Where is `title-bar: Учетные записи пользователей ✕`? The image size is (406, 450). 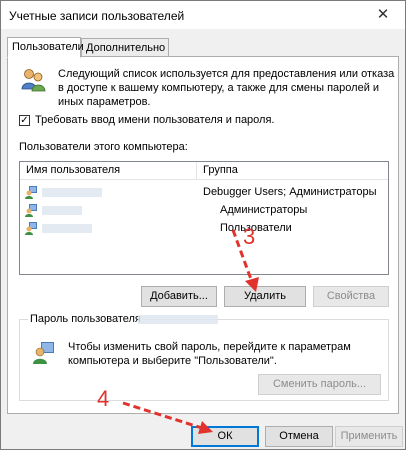 title-bar: Учетные записи пользователей ✕ is located at coordinates (203, 15).